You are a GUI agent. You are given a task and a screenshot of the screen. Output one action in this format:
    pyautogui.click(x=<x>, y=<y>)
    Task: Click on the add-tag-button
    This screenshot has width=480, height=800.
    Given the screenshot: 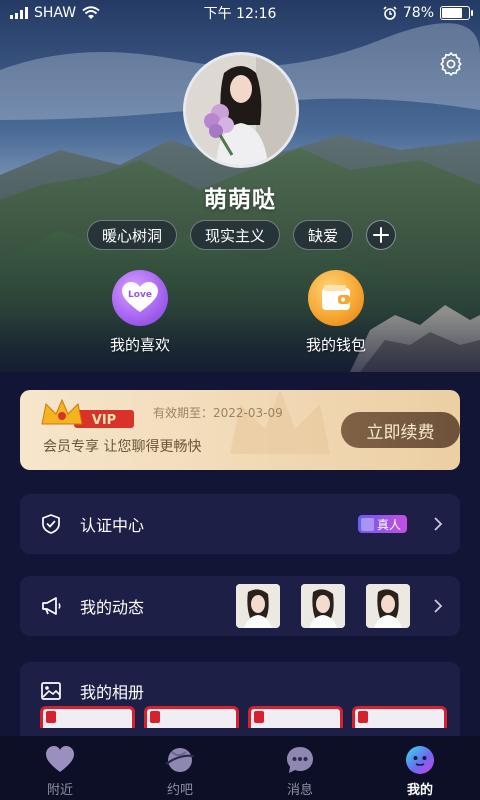 What is the action you would take?
    pyautogui.click(x=381, y=235)
    